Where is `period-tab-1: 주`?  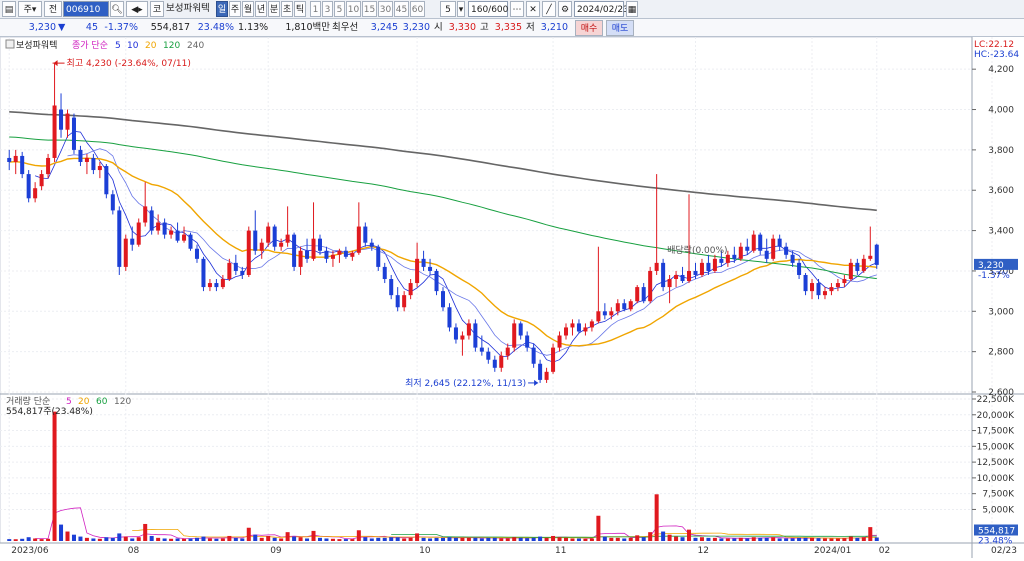 period-tab-1: 주 is located at coordinates (235, 9).